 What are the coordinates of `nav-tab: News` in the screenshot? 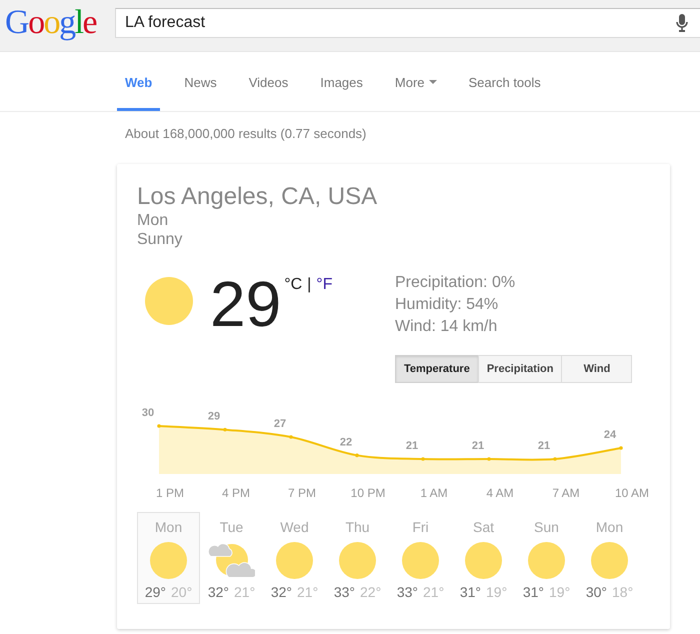 It's located at (200, 81).